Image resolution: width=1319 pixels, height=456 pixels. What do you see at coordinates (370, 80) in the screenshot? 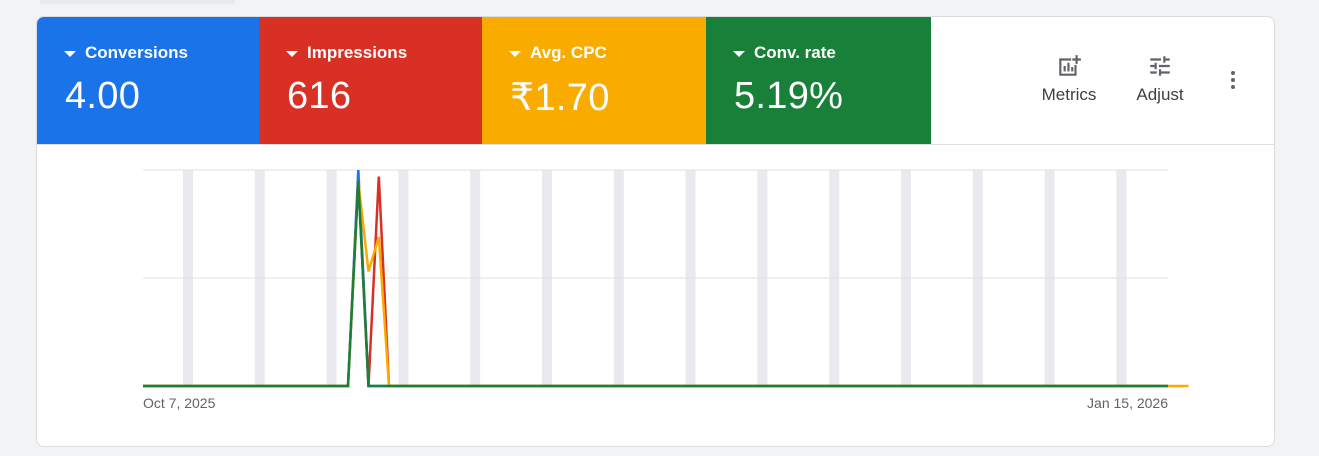
I see `metric-tile-impressions: Impressions 616` at bounding box center [370, 80].